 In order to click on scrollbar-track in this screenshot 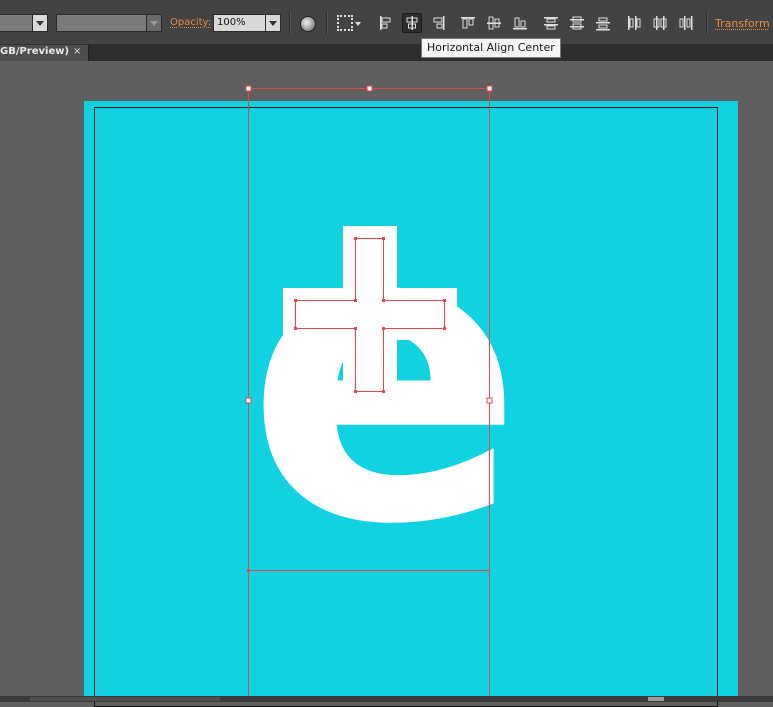, I will do `click(125, 699)`.